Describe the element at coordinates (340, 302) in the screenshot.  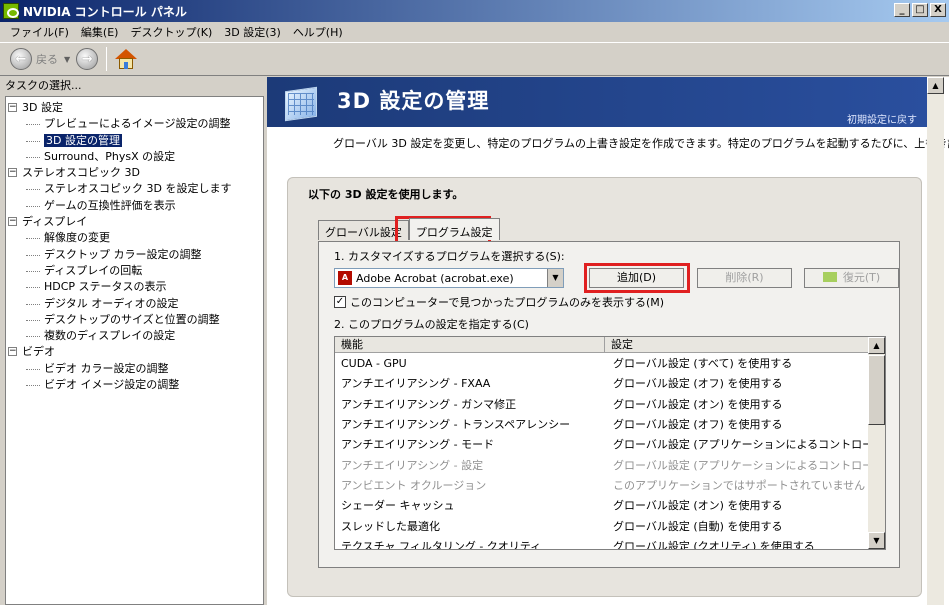
I see `show-found-programs-checkbox: ✓` at that location.